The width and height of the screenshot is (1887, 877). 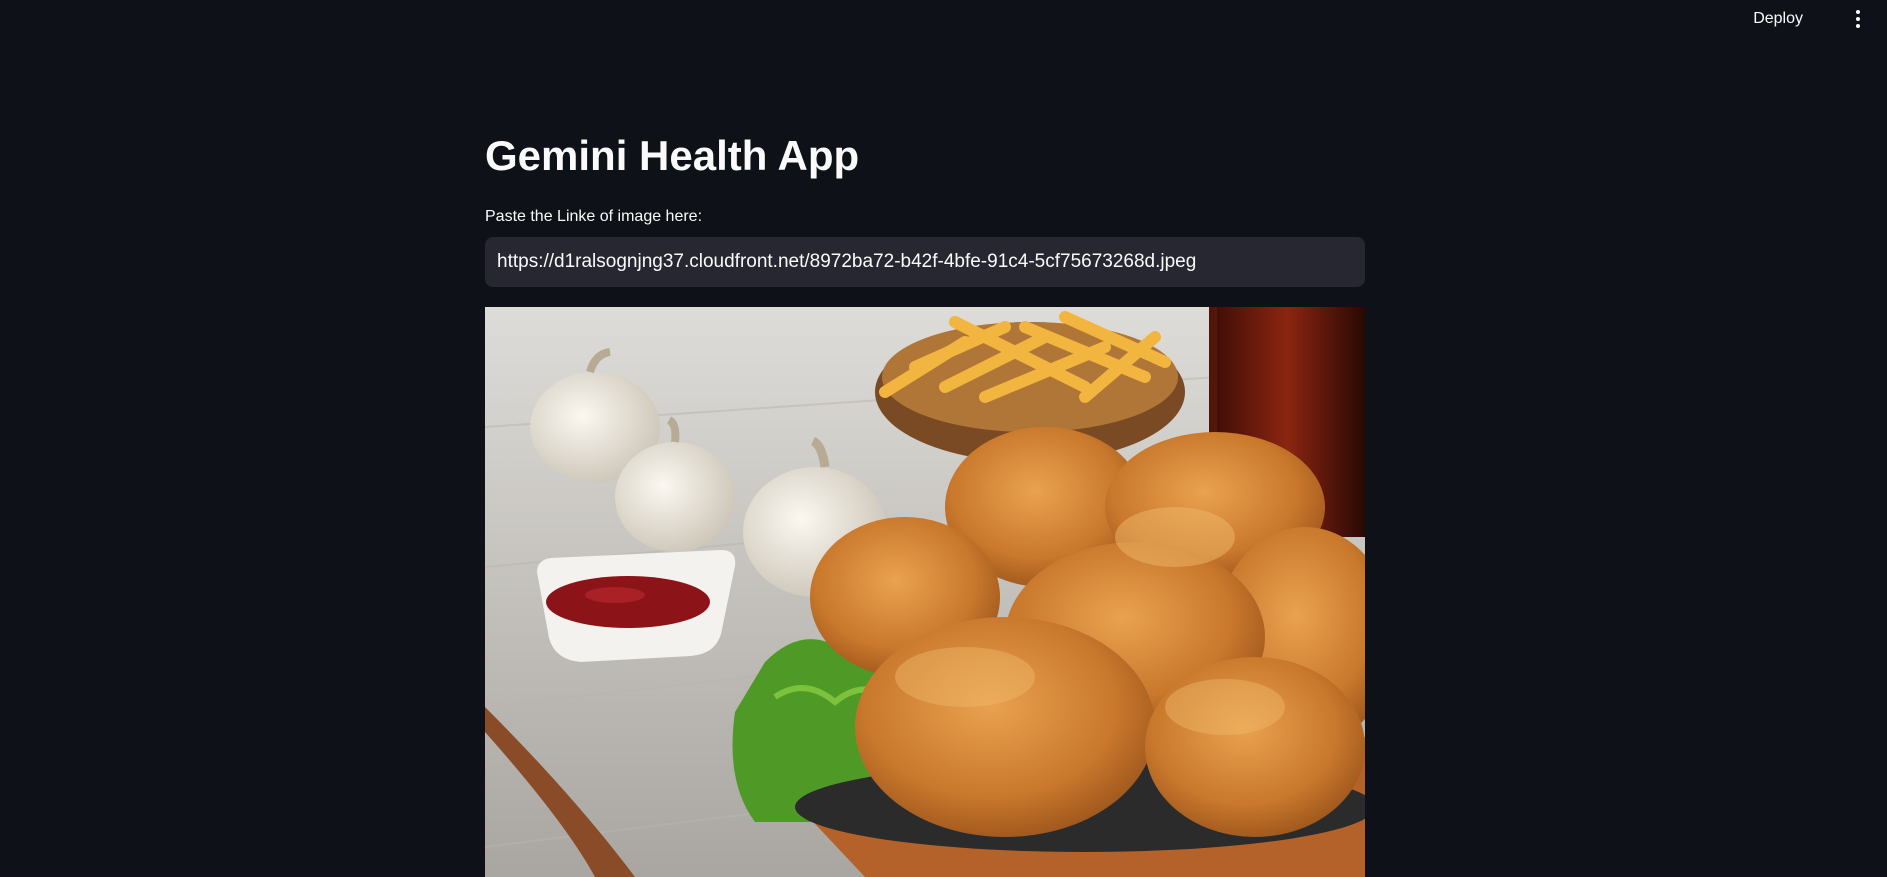 I want to click on main-menu-button, so click(x=1858, y=19).